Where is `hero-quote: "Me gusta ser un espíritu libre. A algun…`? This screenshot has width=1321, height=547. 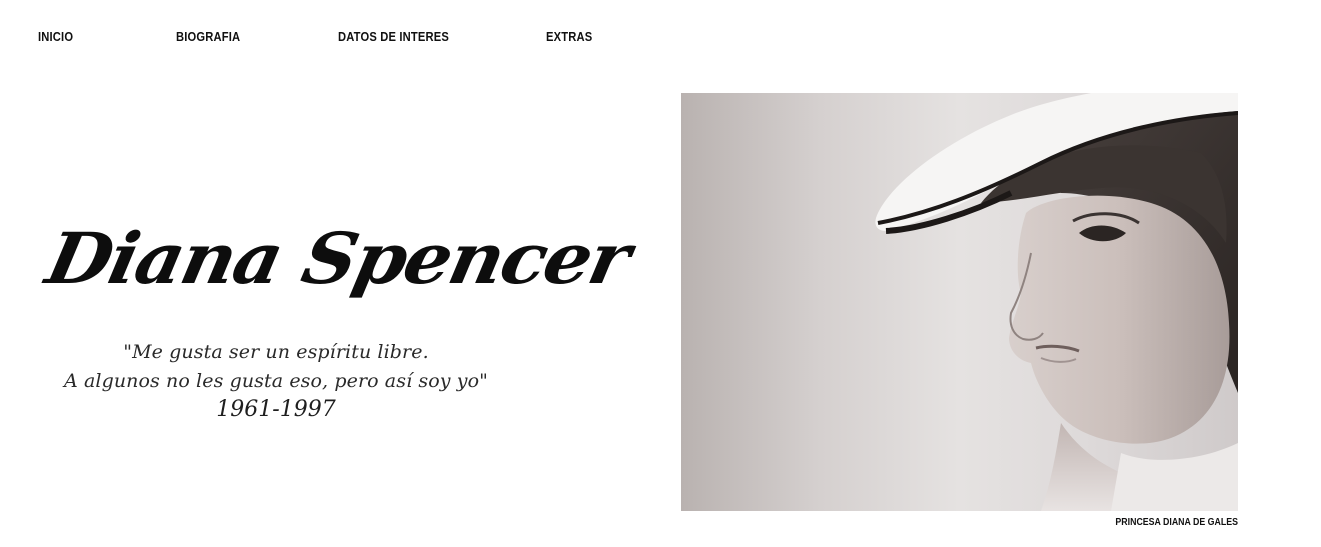
hero-quote: "Me gusta ser un espíritu libre. A algun… is located at coordinates (276, 381).